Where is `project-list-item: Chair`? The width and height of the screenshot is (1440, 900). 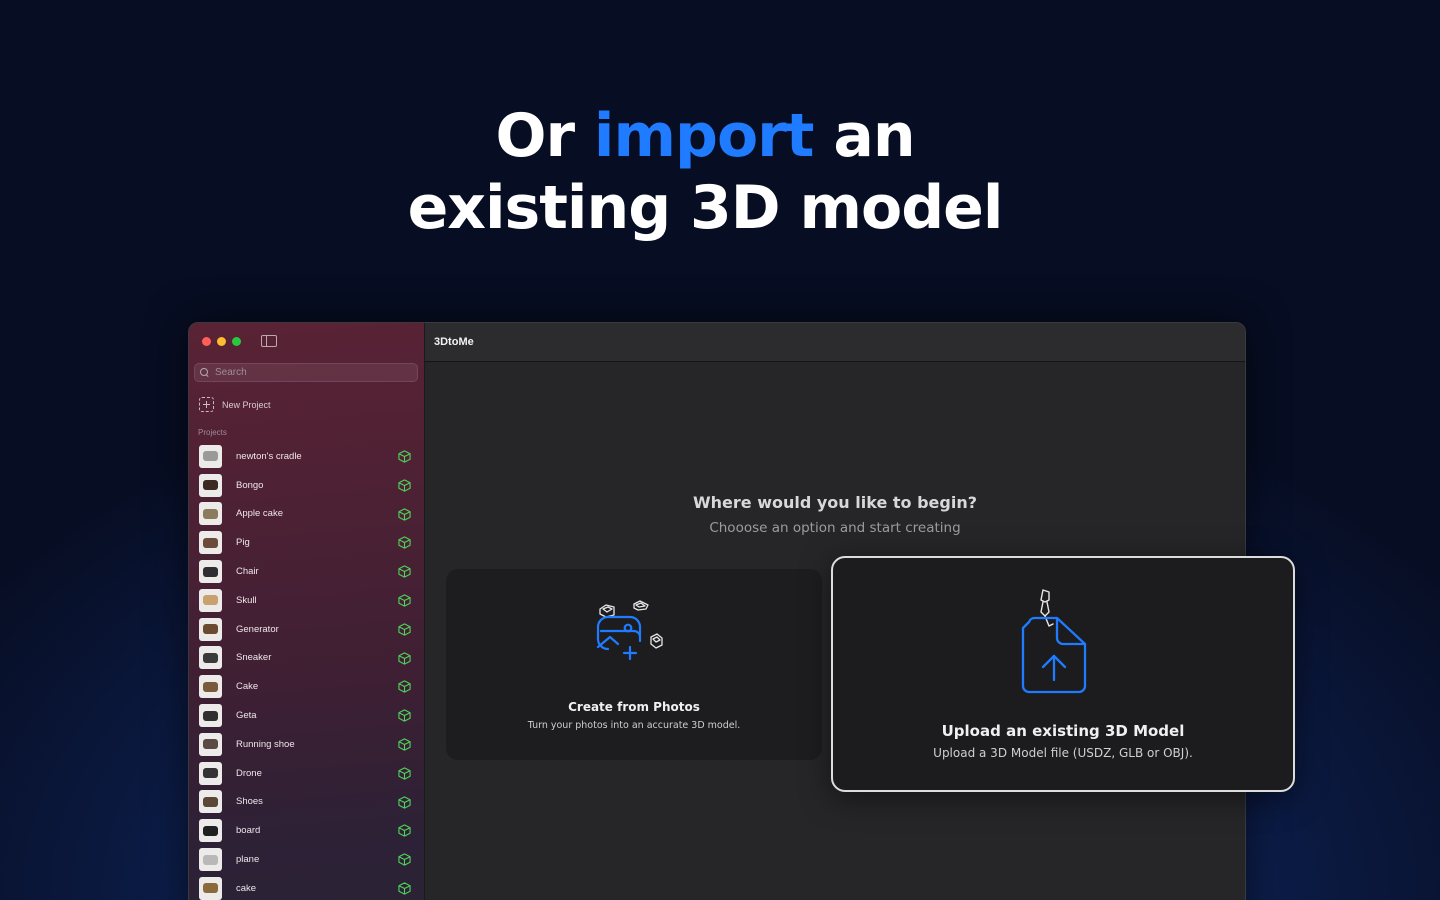 project-list-item: Chair is located at coordinates (307, 571).